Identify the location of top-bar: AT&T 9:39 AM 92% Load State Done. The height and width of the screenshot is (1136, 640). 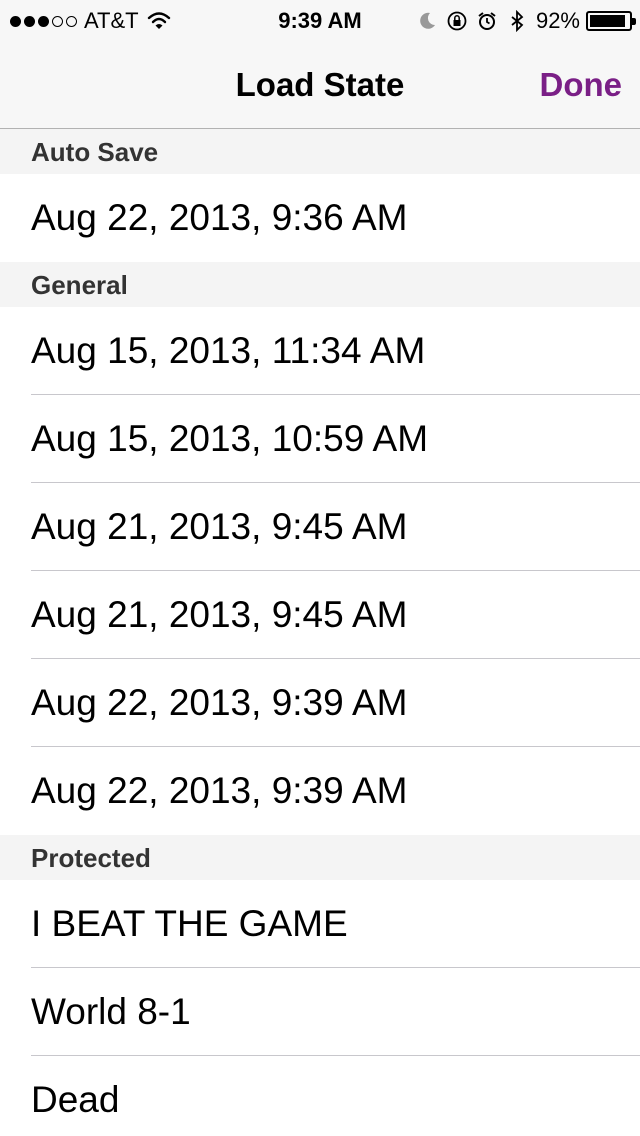
(320, 64).